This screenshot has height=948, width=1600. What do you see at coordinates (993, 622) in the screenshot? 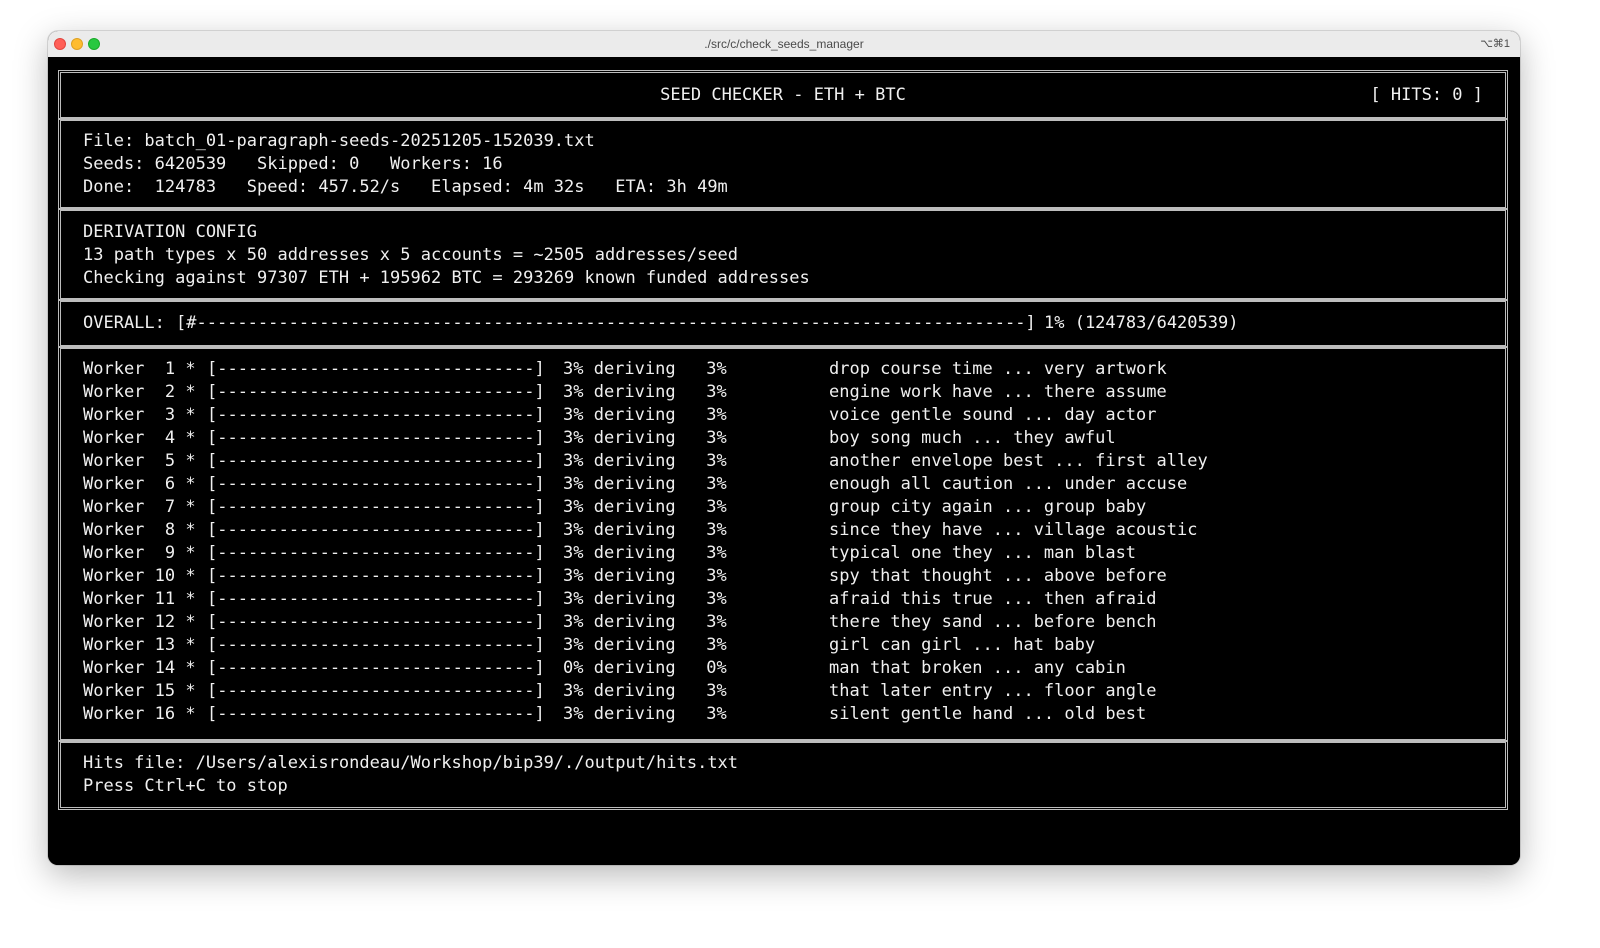
I see `worker-seed-phrase: there they sand ... before bench` at bounding box center [993, 622].